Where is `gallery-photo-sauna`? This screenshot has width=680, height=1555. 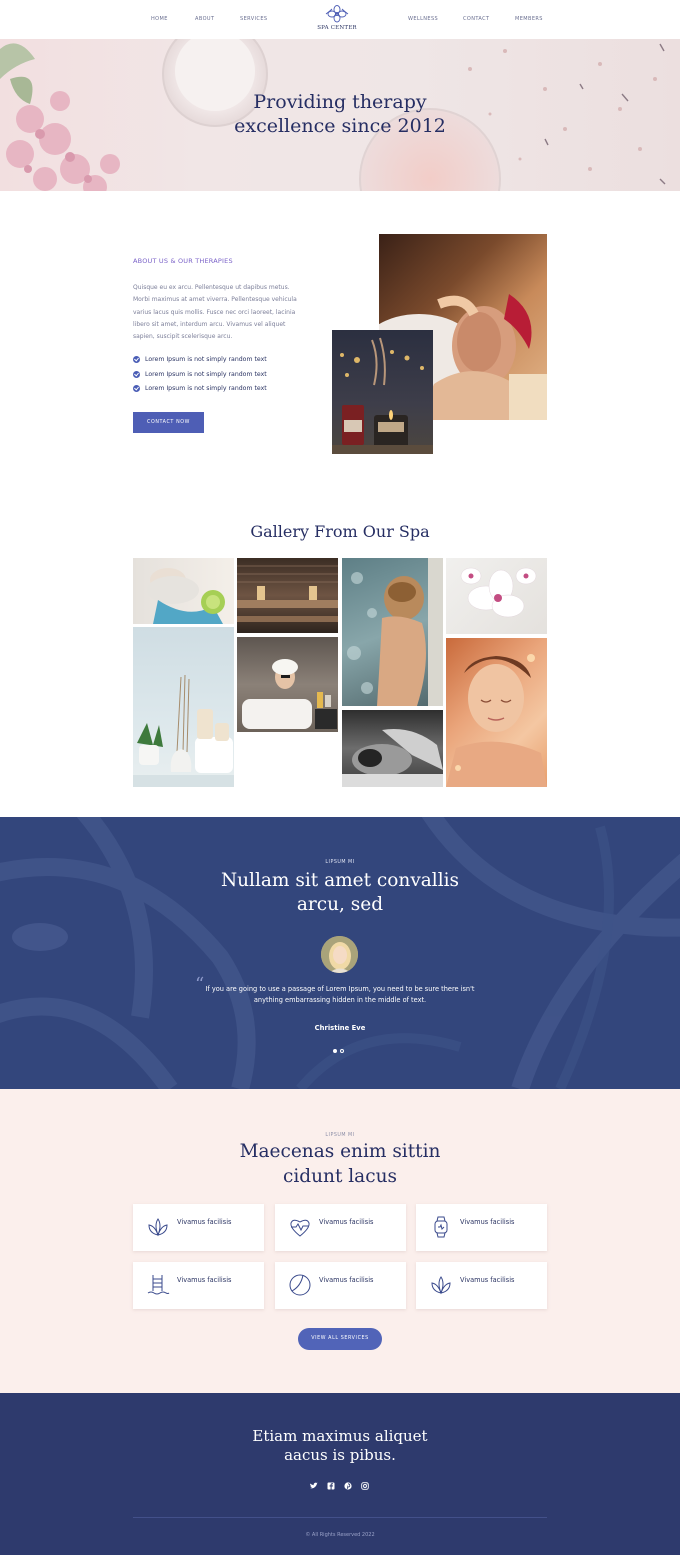
gallery-photo-sauna is located at coordinates (287, 595).